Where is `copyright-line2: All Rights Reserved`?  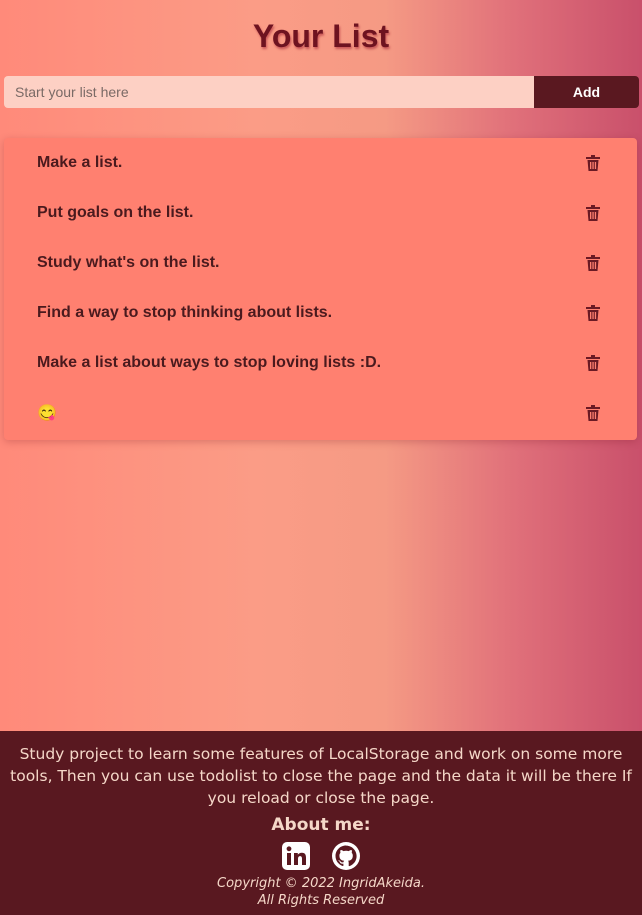
copyright-line2: All Rights Reserved is located at coordinates (321, 900).